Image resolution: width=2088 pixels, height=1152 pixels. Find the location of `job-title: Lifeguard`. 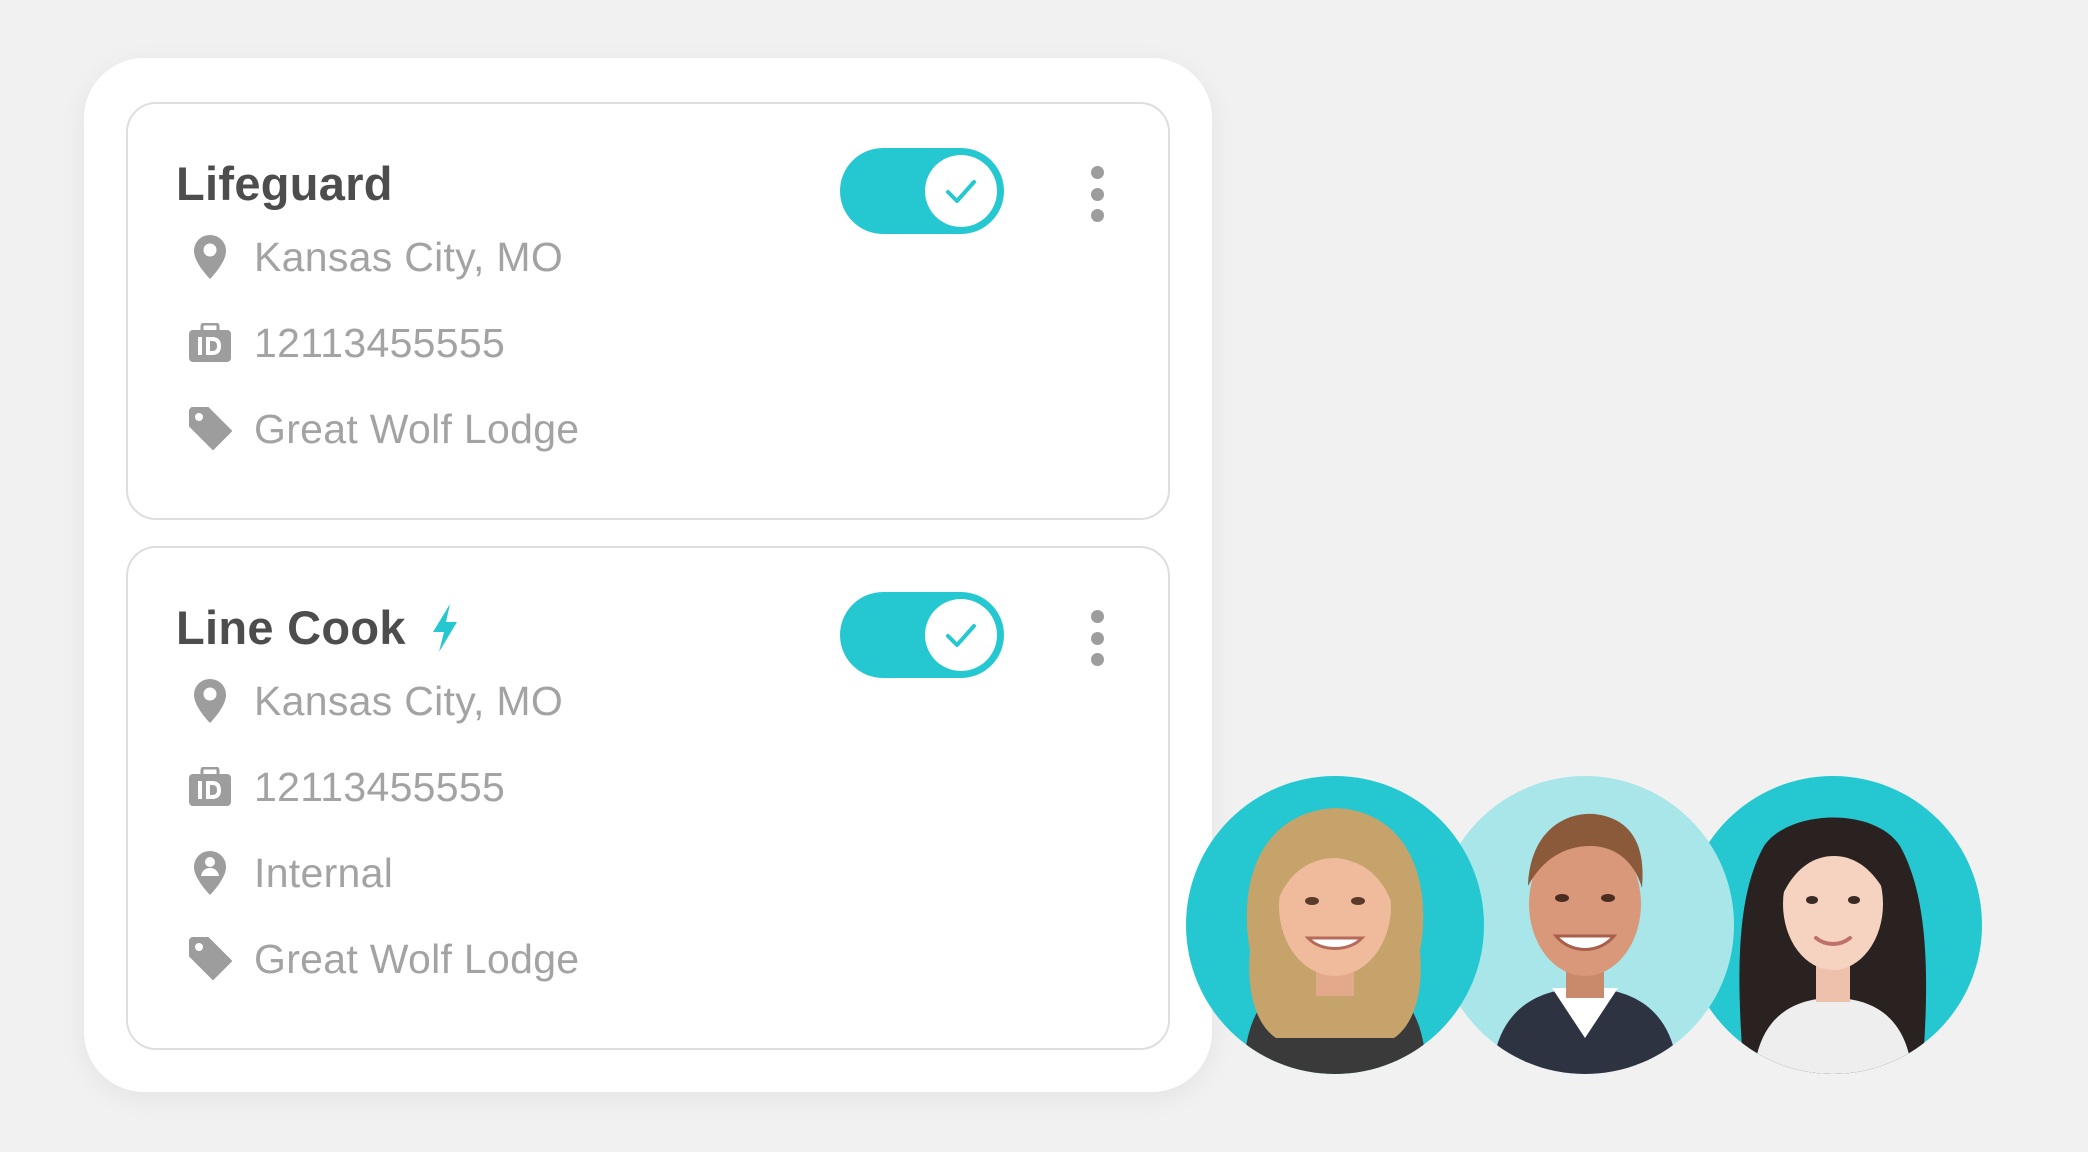

job-title: Lifeguard is located at coordinates (284, 183).